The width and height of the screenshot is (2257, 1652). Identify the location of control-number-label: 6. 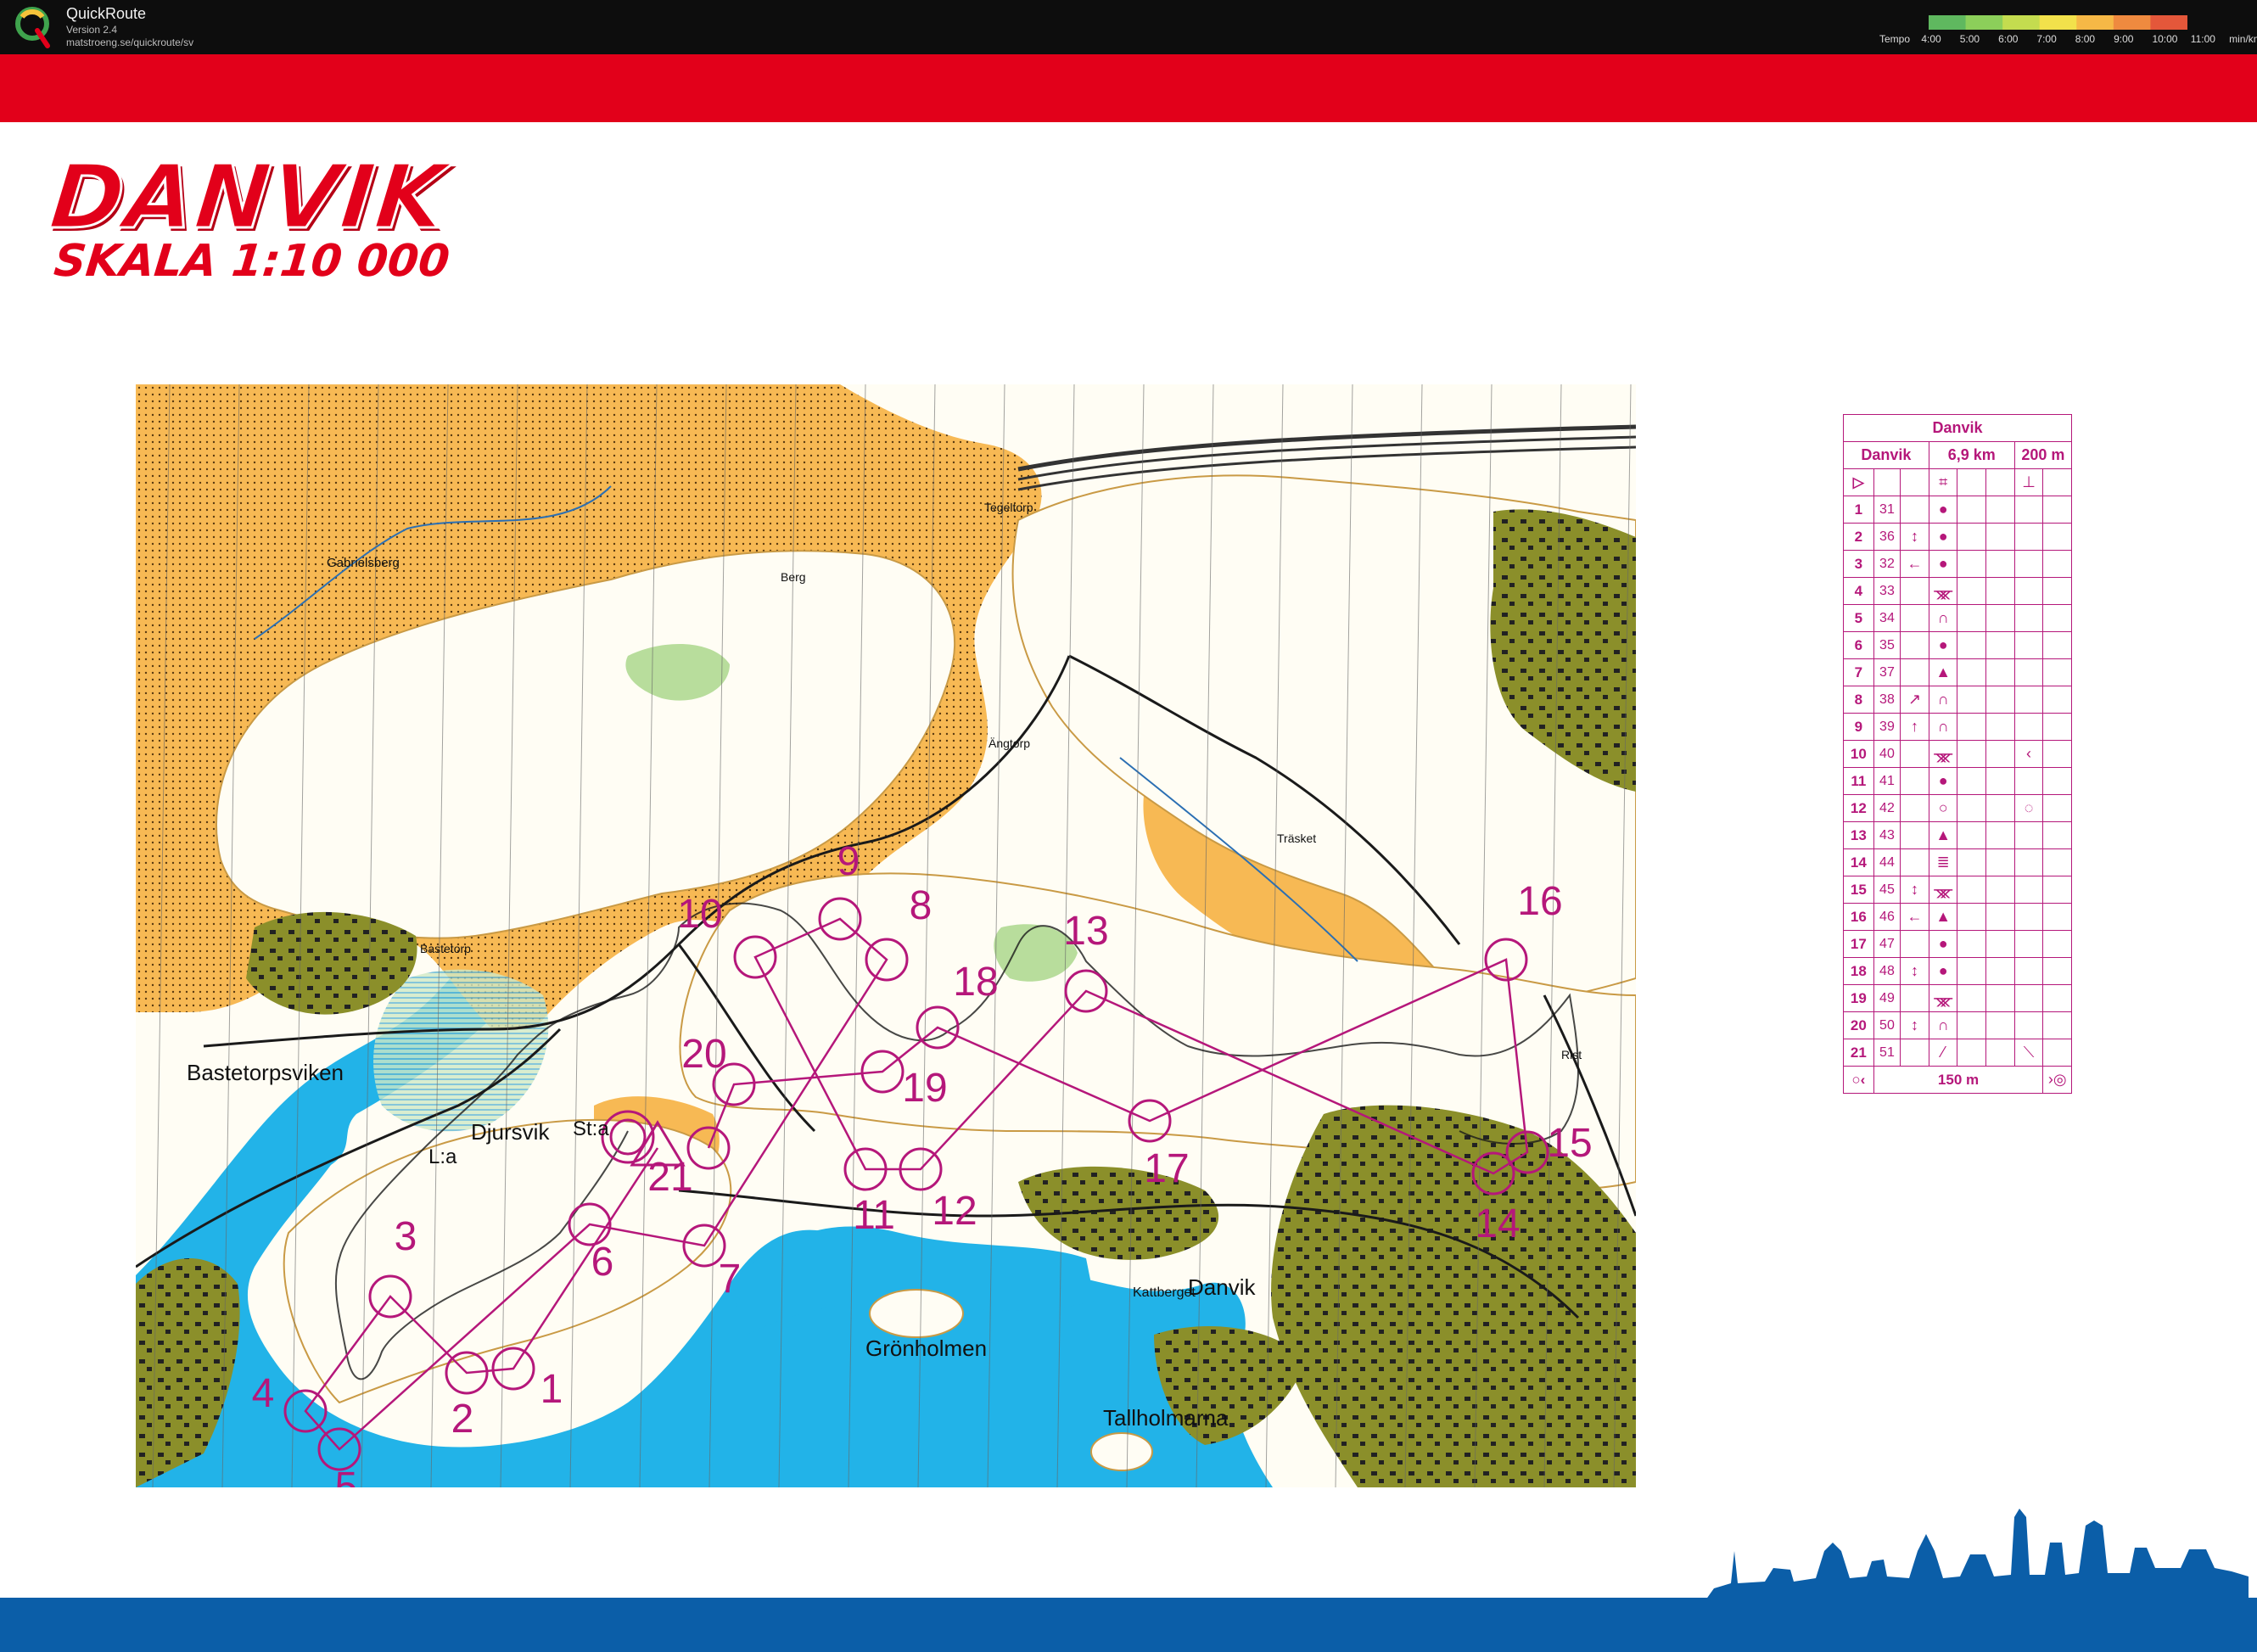
(602, 1263).